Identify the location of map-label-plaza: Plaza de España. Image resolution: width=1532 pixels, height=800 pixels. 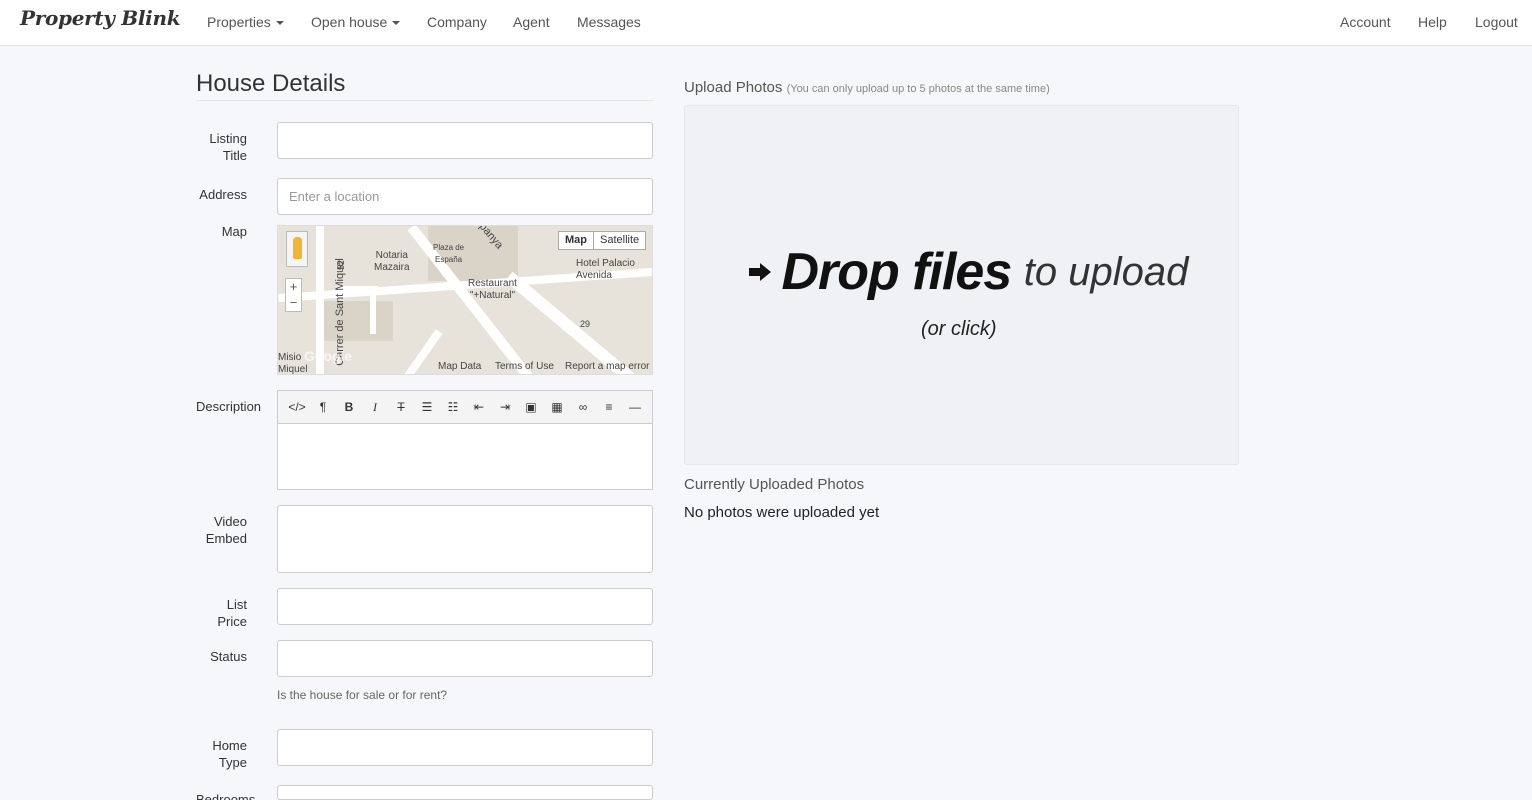
(449, 253).